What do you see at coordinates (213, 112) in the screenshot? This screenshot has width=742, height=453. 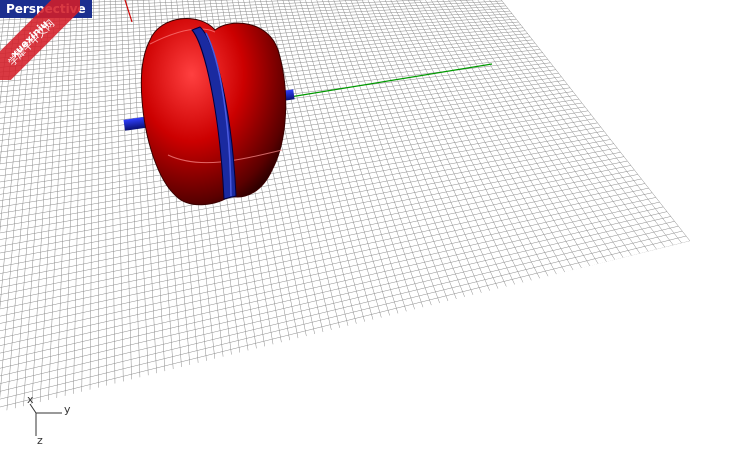 I see `tire-body` at bounding box center [213, 112].